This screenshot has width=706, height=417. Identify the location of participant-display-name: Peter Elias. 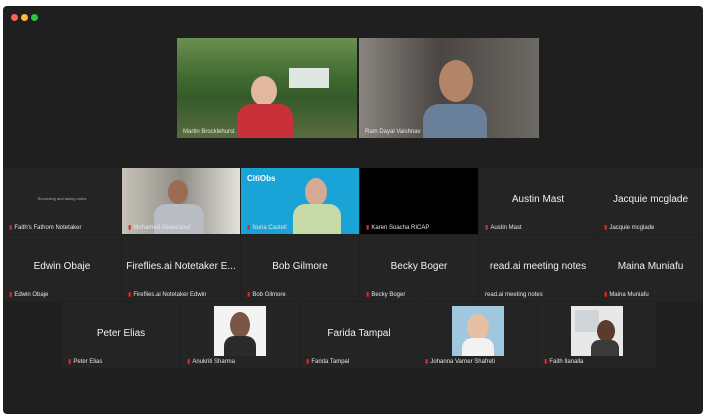
(121, 334).